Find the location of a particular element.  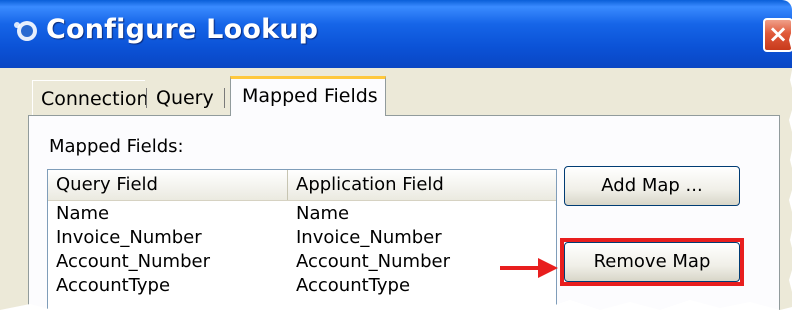

torn-edge-bottom is located at coordinates (396, 312).